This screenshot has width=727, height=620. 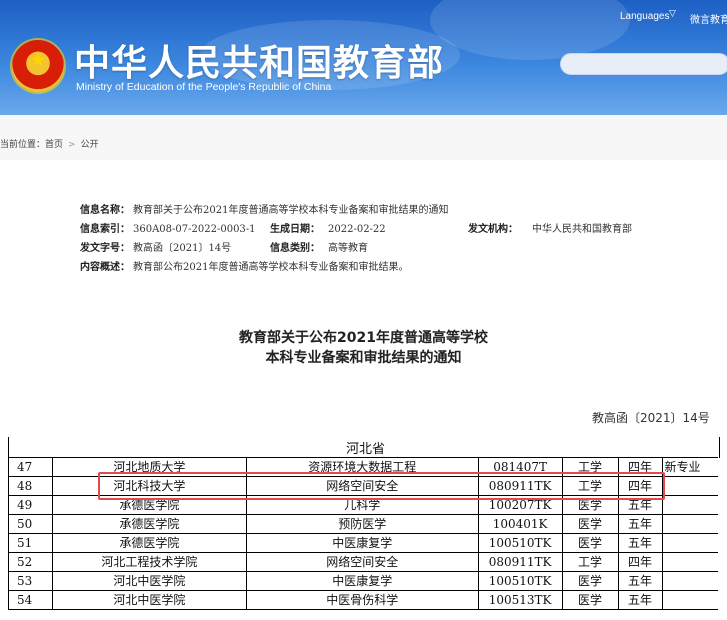 I want to click on table-row: 53 河北中医学院 中医康复学 100510TK 医学 五年, so click(x=363, y=581).